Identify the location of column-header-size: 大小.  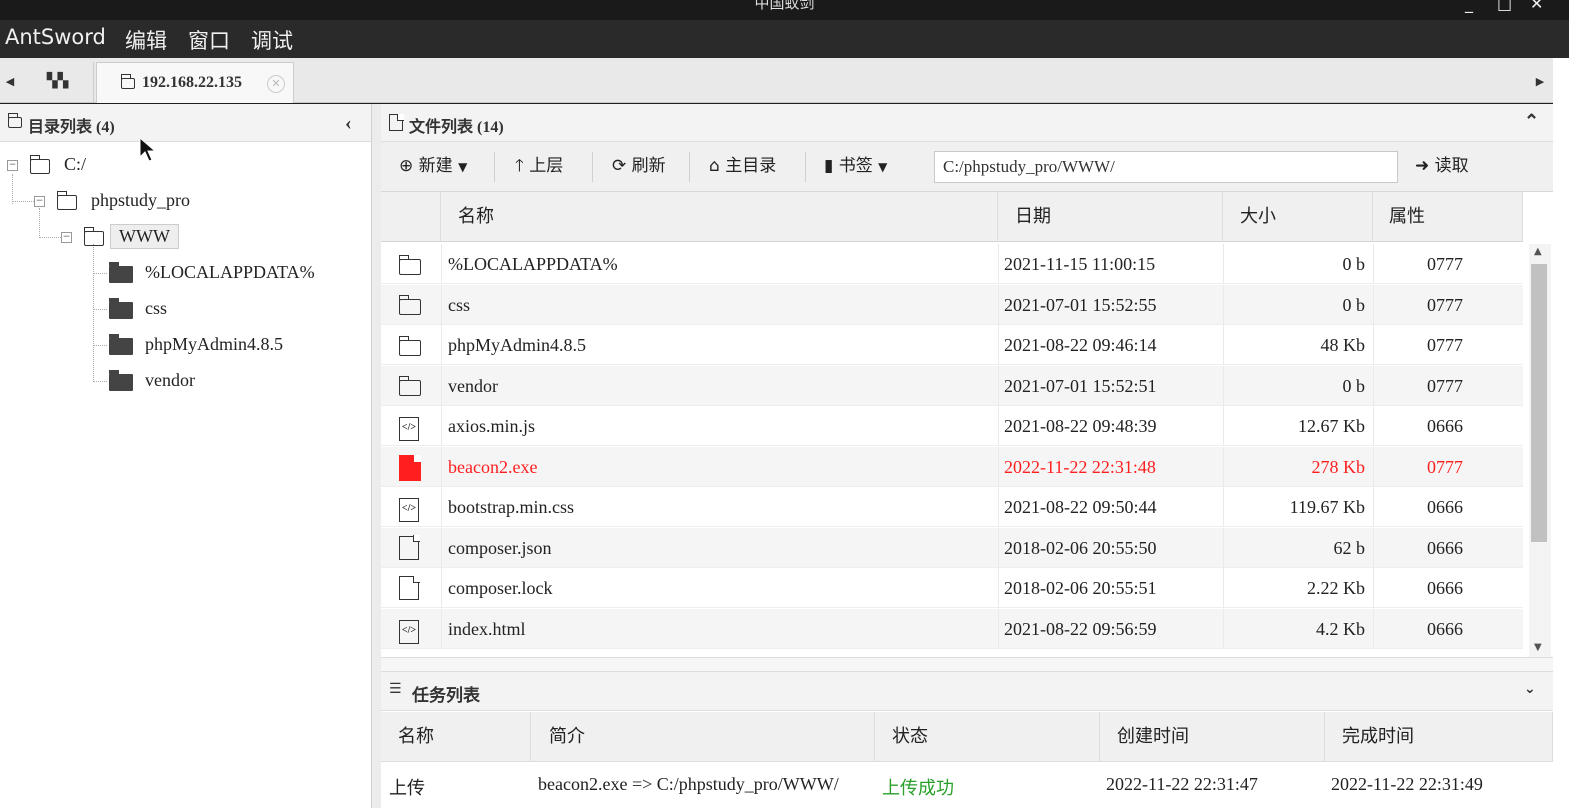
(1298, 217).